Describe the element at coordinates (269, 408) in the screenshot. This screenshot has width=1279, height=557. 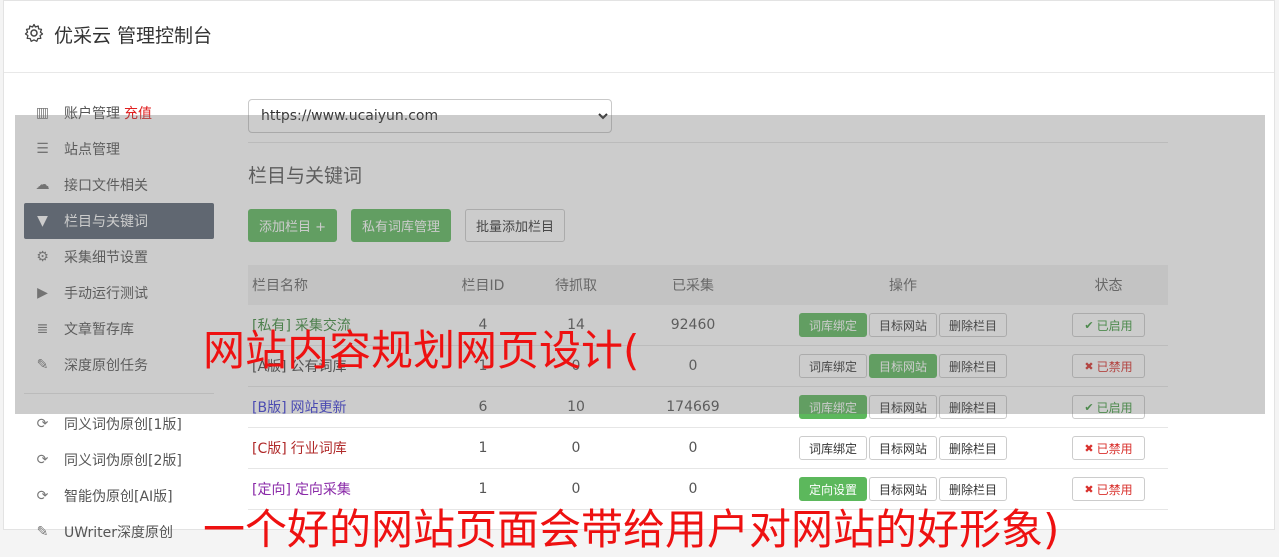
I see `column-tag: [B版]` at that location.